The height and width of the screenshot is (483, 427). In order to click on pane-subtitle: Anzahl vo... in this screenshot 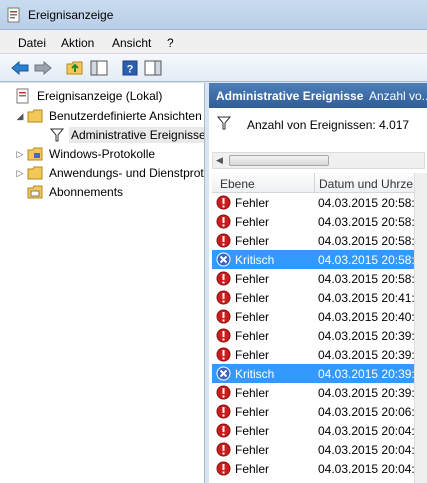, I will do `click(398, 96)`.